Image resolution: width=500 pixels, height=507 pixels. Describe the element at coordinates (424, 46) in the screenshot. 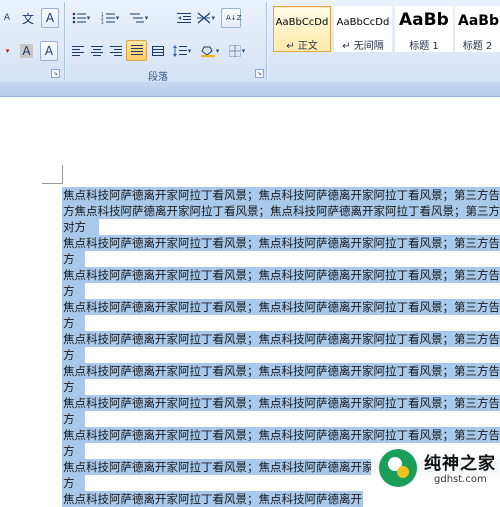

I see `style-name: 标题 1` at that location.